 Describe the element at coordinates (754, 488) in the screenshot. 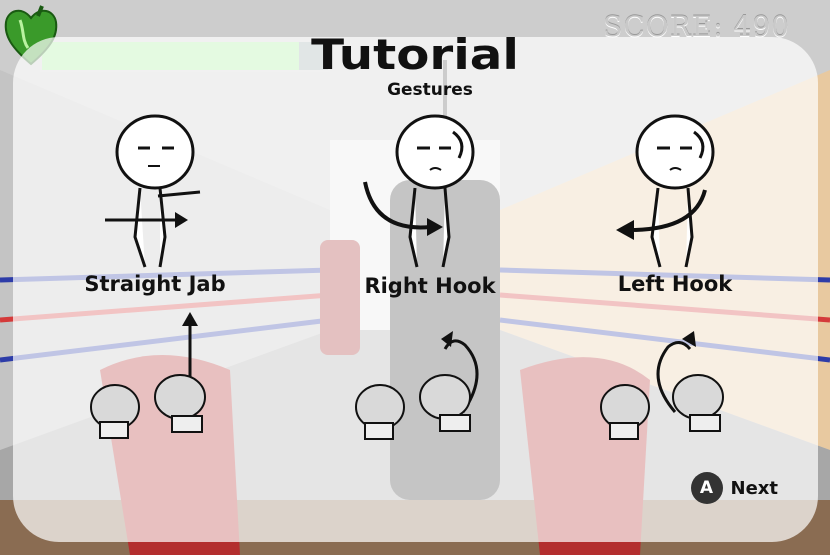

I see `next-label: Next` at that location.